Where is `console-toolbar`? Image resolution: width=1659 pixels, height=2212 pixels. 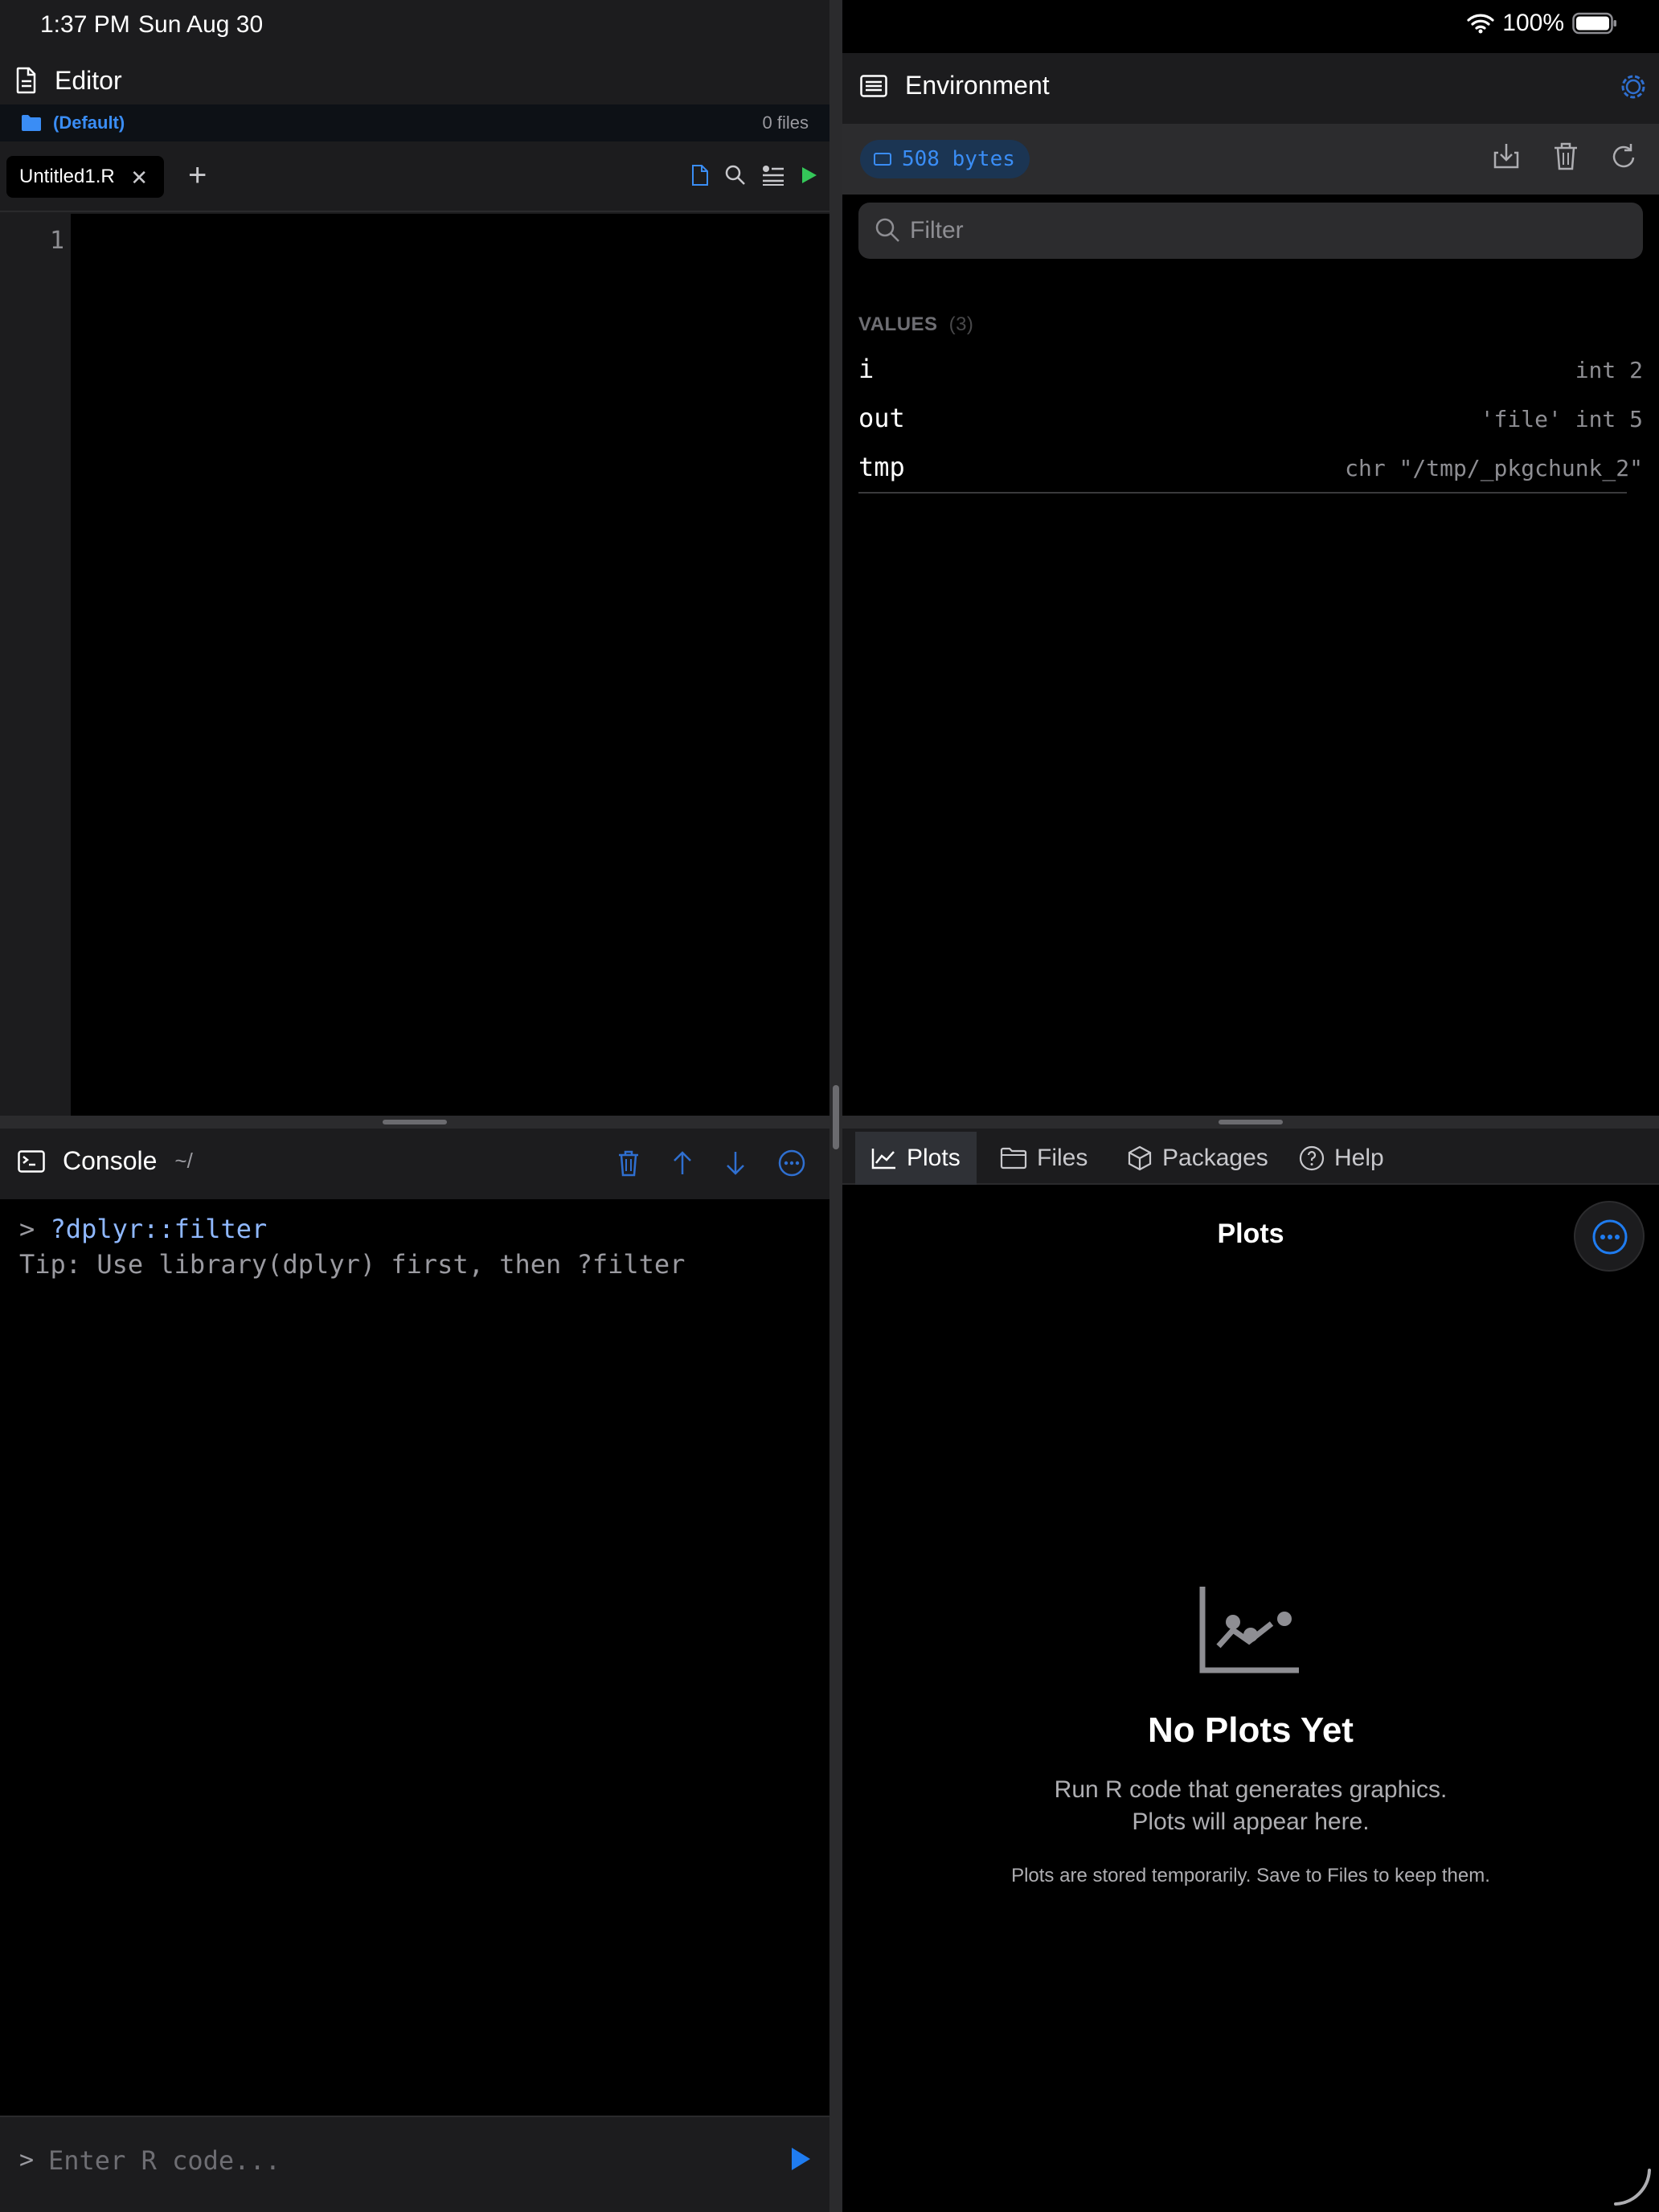 console-toolbar is located at coordinates (711, 1163).